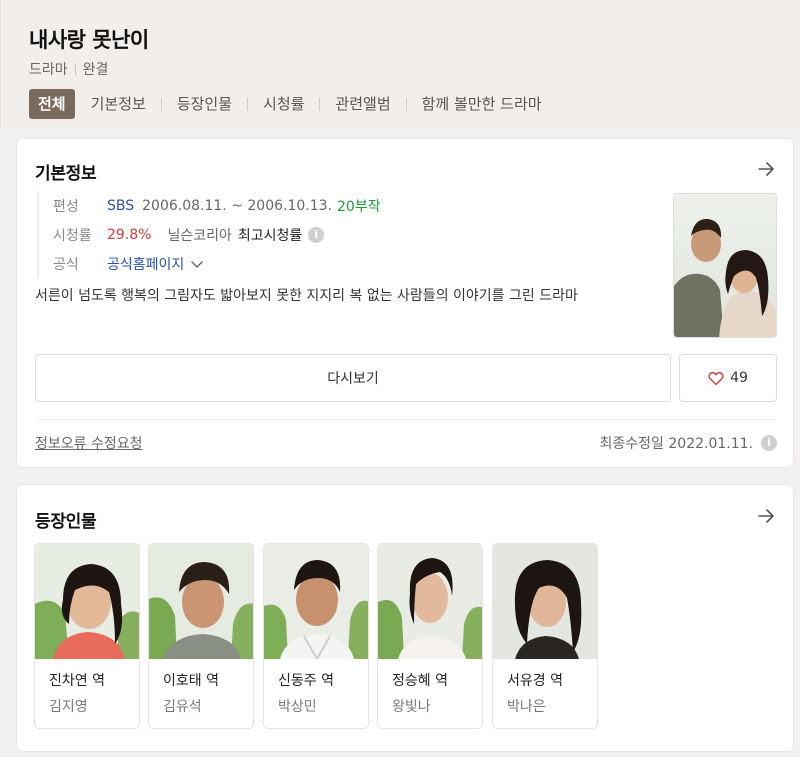  Describe the element at coordinates (199, 235) in the screenshot. I see `rating-source: 닐슨코리아` at that location.